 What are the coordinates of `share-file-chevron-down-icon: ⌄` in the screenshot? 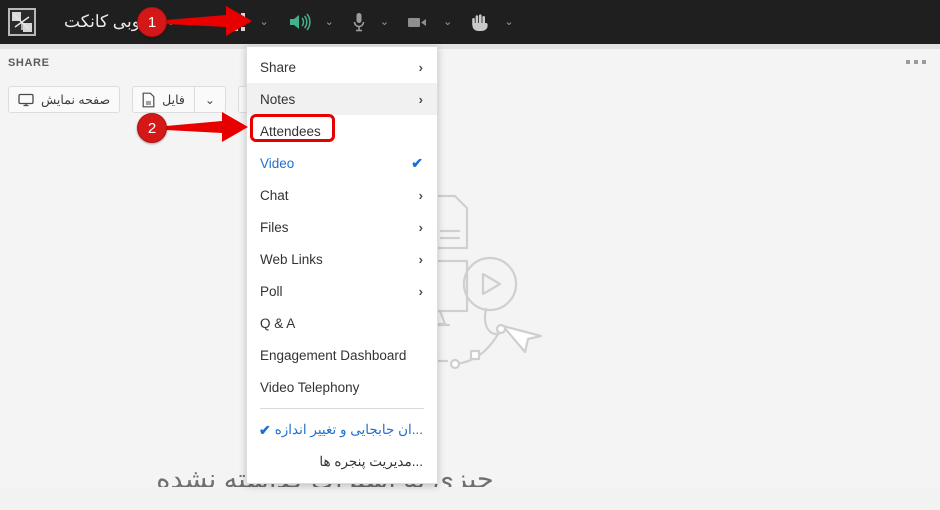 It's located at (209, 99).